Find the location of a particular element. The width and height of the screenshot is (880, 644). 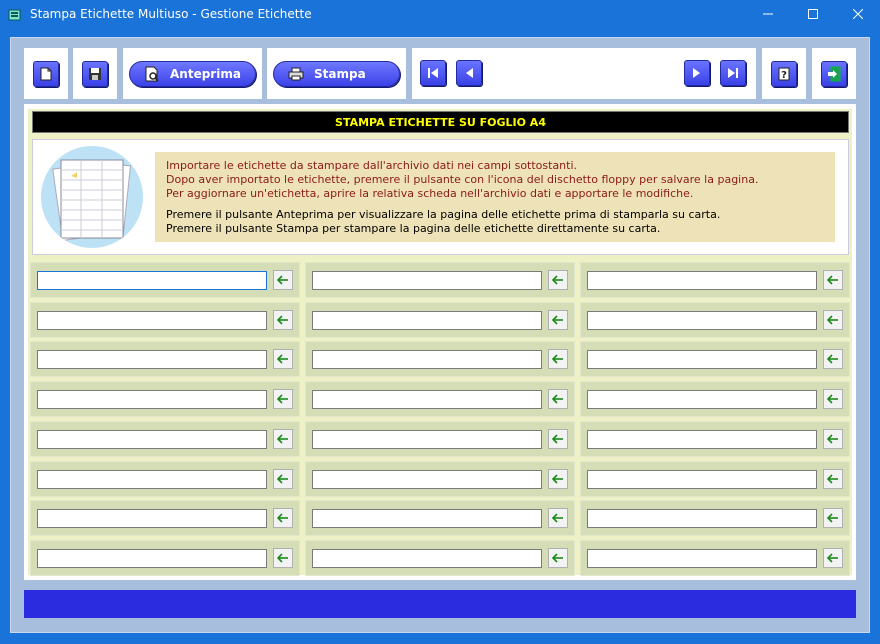

next-icon is located at coordinates (696, 73).